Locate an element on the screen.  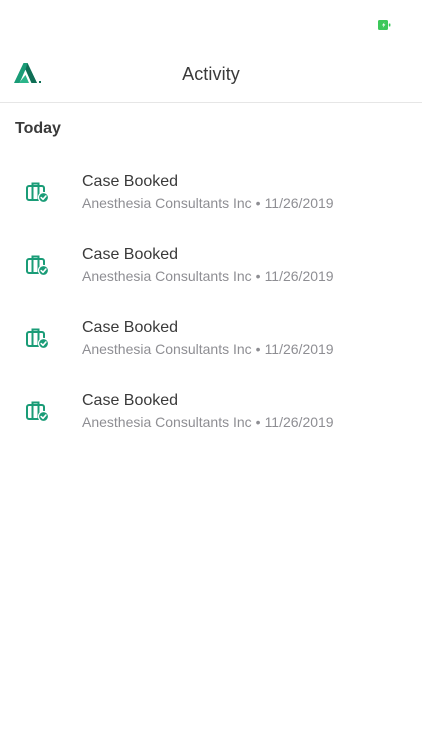
section-header-today: Today is located at coordinates (38, 128).